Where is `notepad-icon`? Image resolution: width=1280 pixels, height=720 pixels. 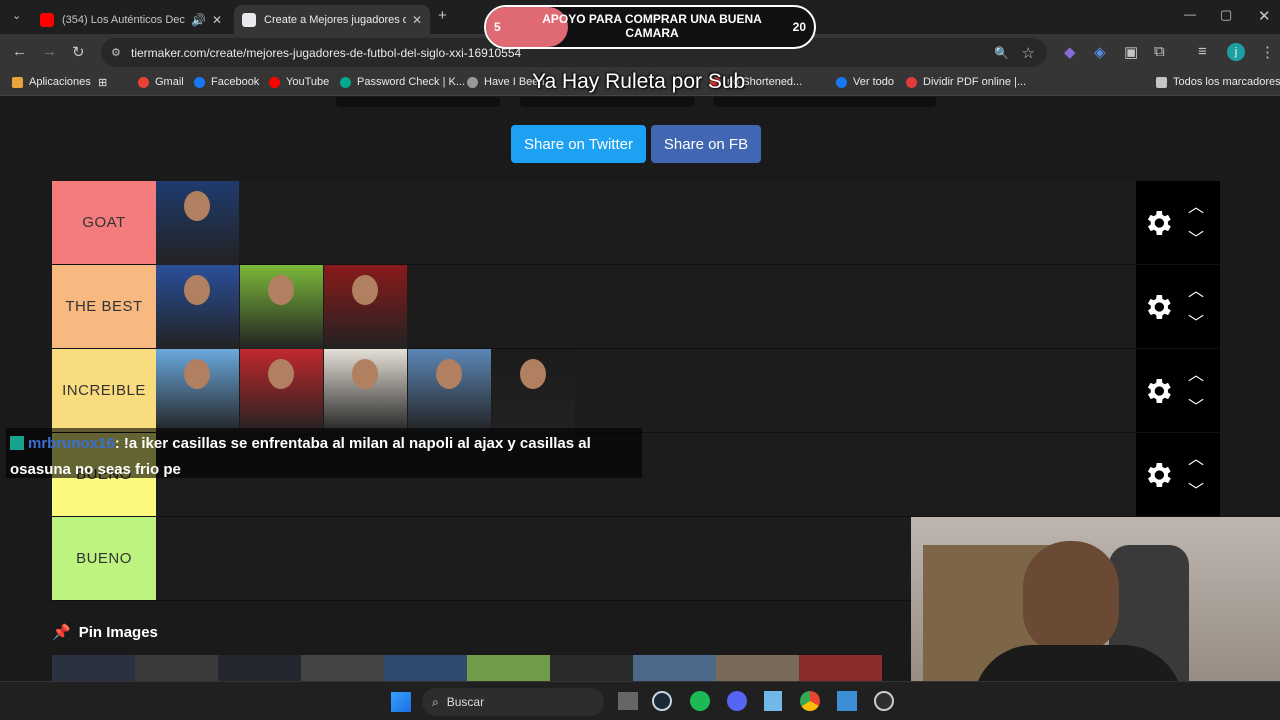 notepad-icon is located at coordinates (773, 701).